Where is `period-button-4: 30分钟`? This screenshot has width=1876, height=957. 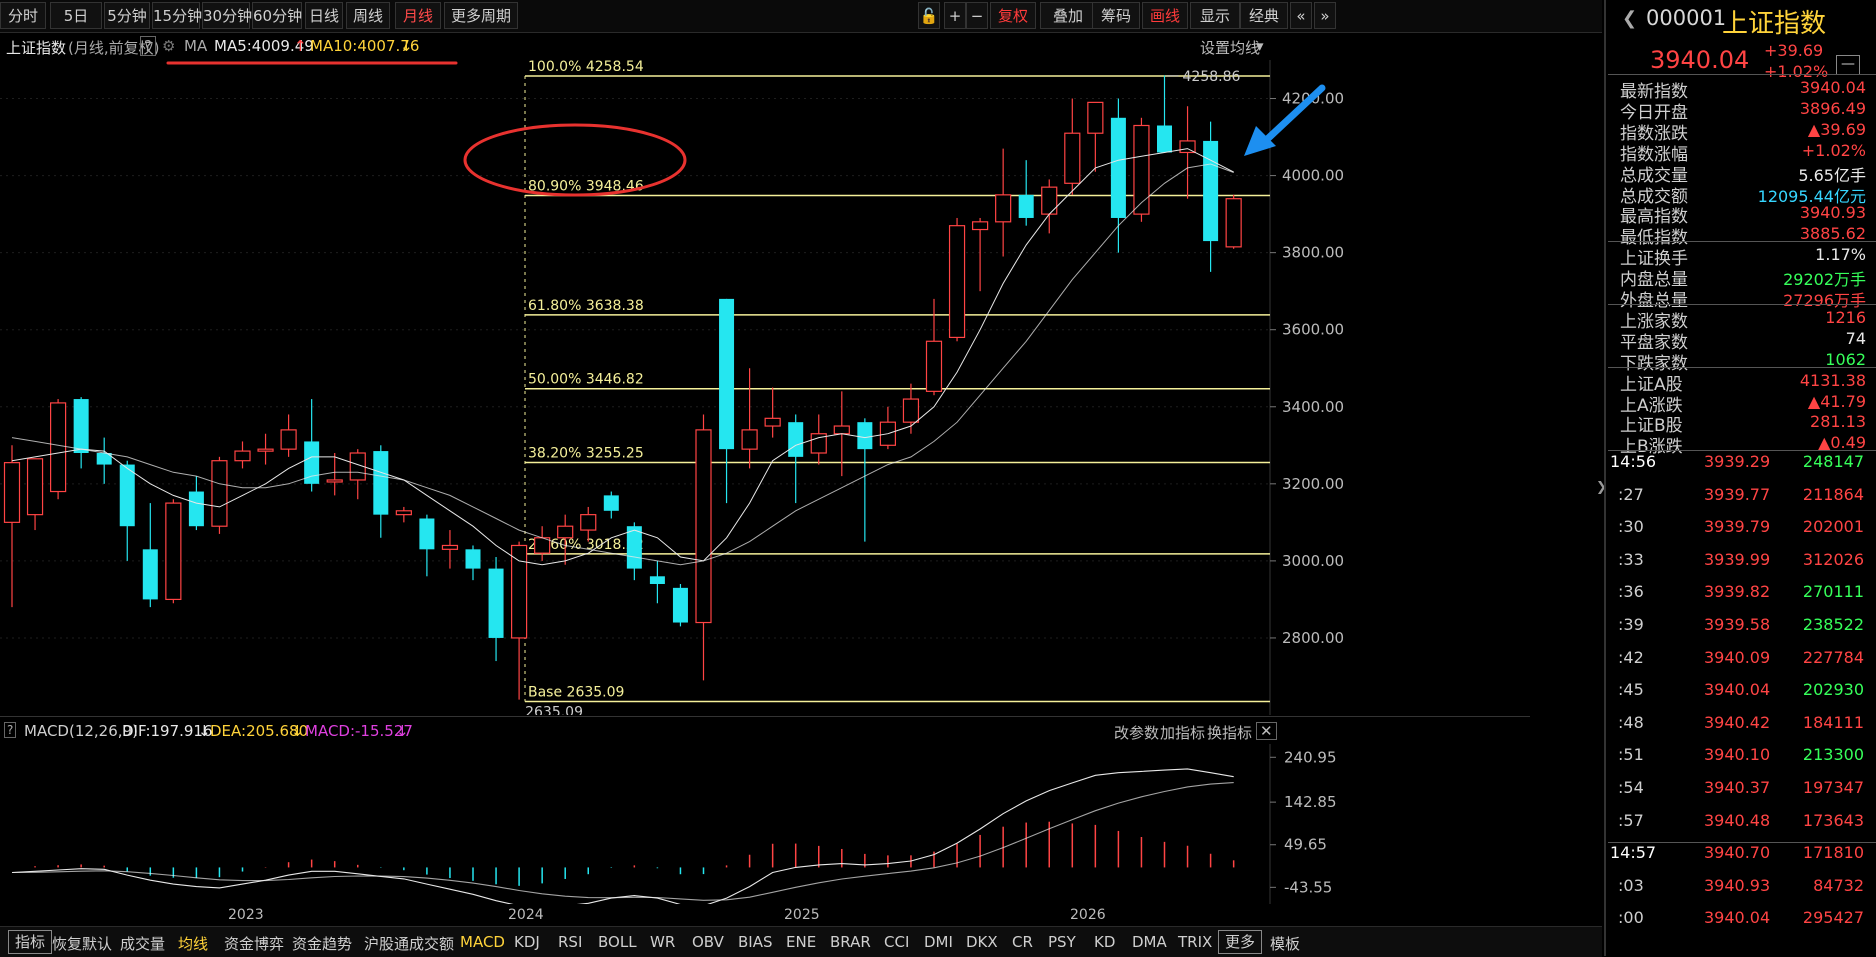
period-button-4: 30分钟 is located at coordinates (227, 15).